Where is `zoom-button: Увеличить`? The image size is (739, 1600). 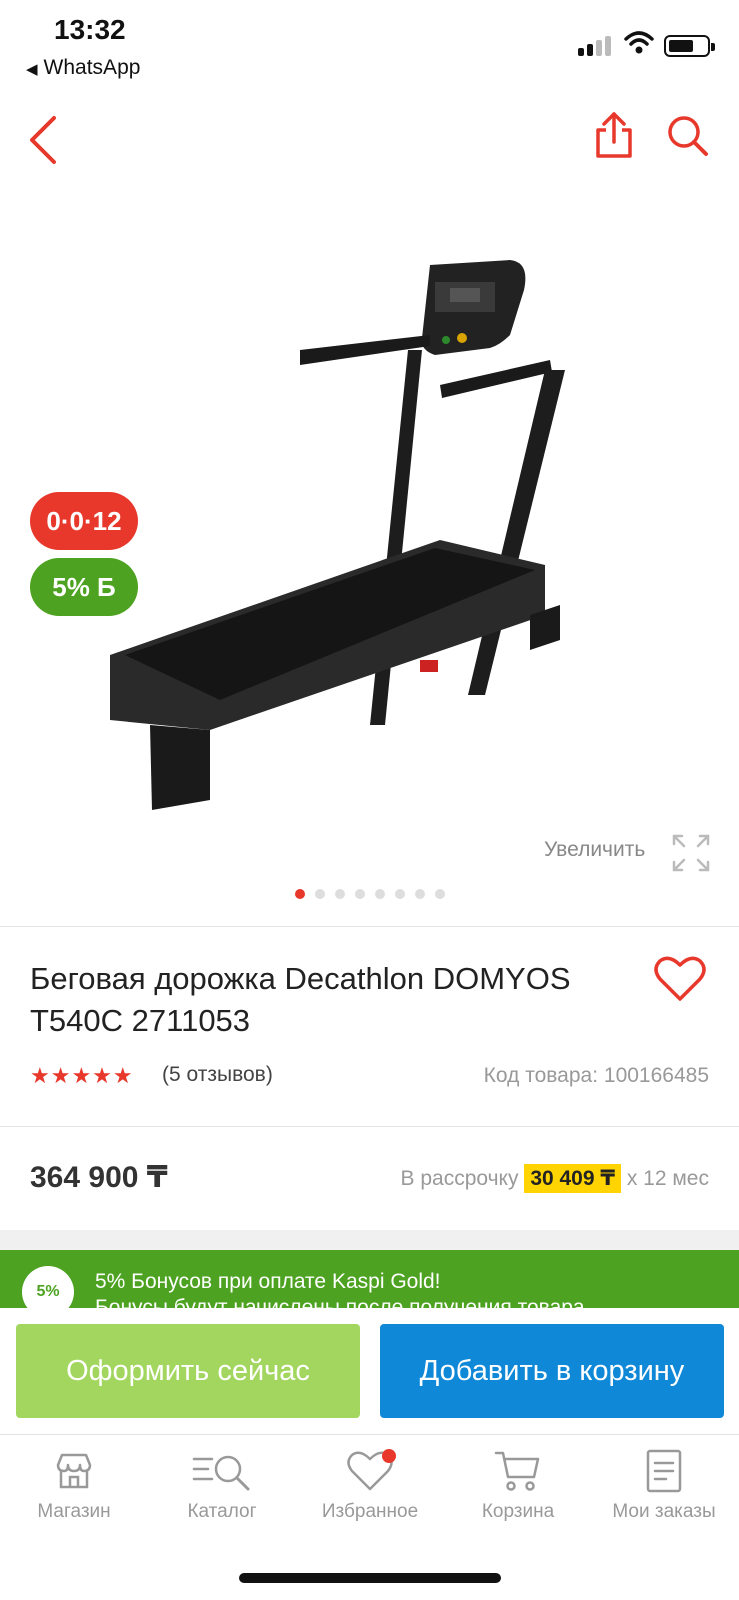
zoom-button: Увеличить is located at coordinates (594, 850).